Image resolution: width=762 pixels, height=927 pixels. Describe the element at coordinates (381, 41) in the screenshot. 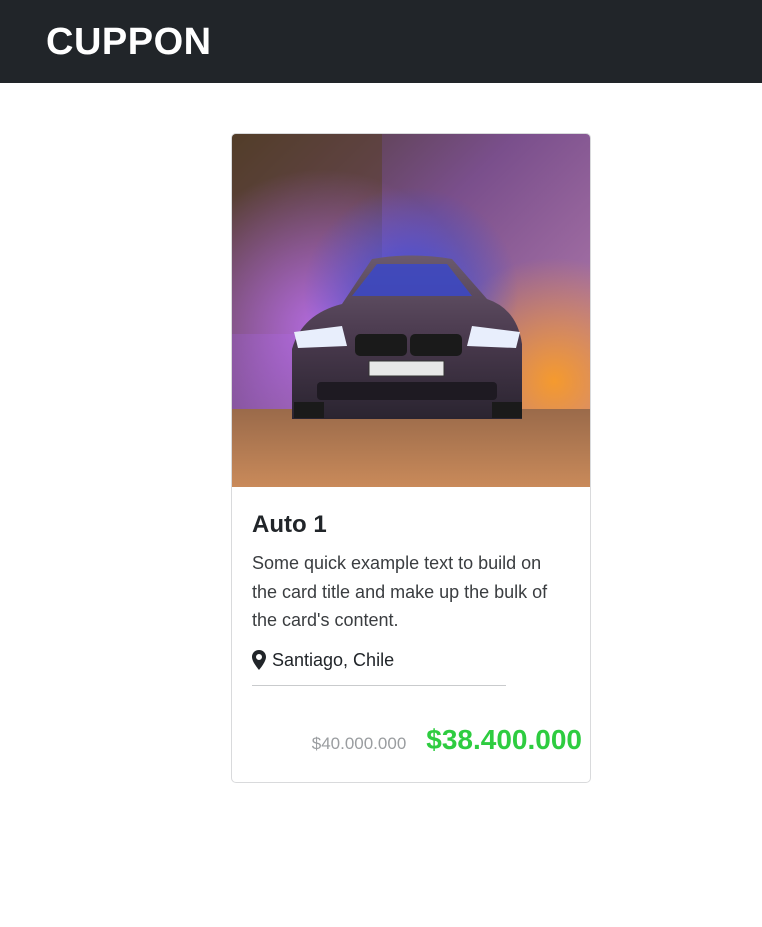

I see `top-navbar: CUPPON` at that location.